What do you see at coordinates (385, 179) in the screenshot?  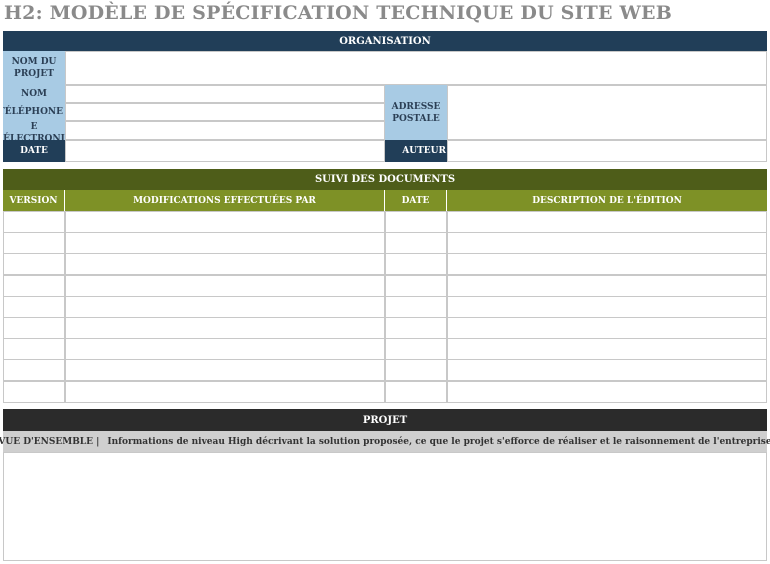 I see `tracking-header: SUIVI DES DOCUMENTS` at bounding box center [385, 179].